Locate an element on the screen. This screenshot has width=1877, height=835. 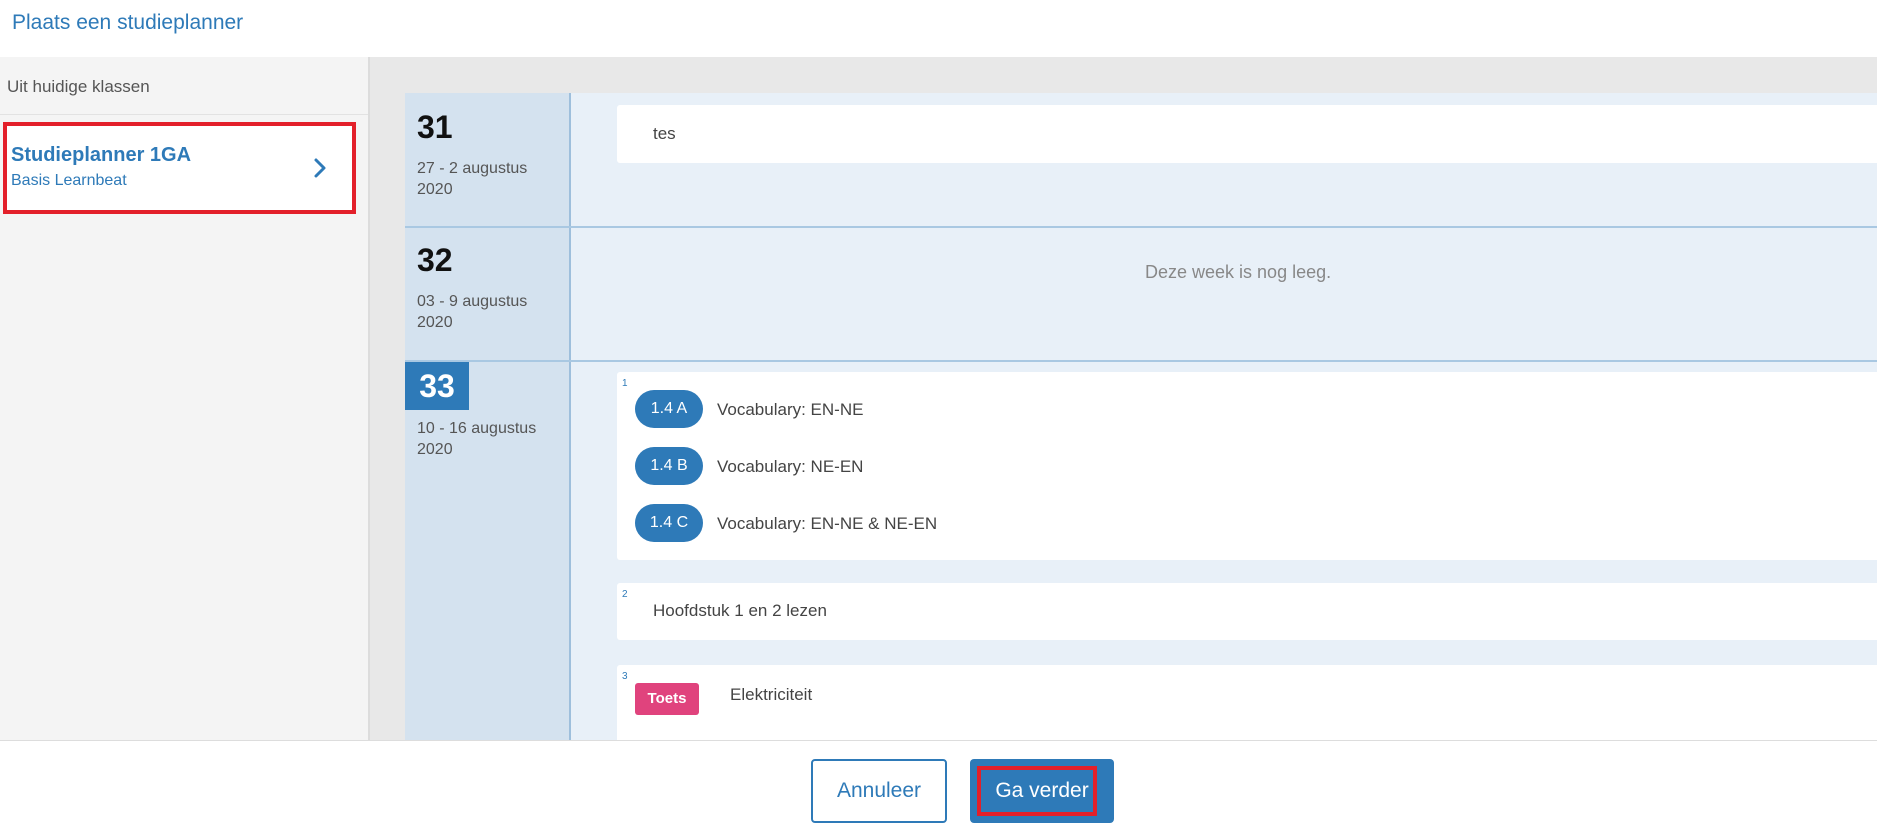
week-date-range: 10 - 16 augustus 2020 is located at coordinates (477, 439).